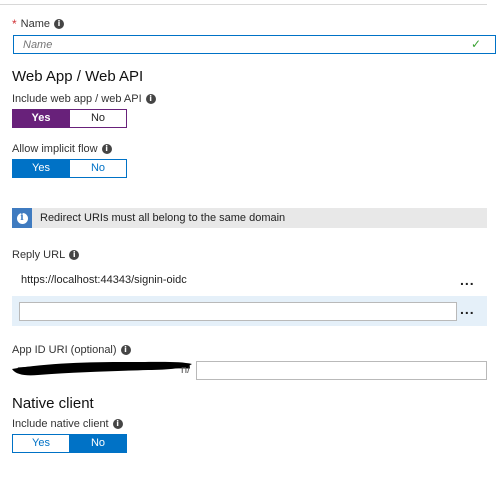 This screenshot has width=500, height=482. I want to click on required-marker: *, so click(14, 24).